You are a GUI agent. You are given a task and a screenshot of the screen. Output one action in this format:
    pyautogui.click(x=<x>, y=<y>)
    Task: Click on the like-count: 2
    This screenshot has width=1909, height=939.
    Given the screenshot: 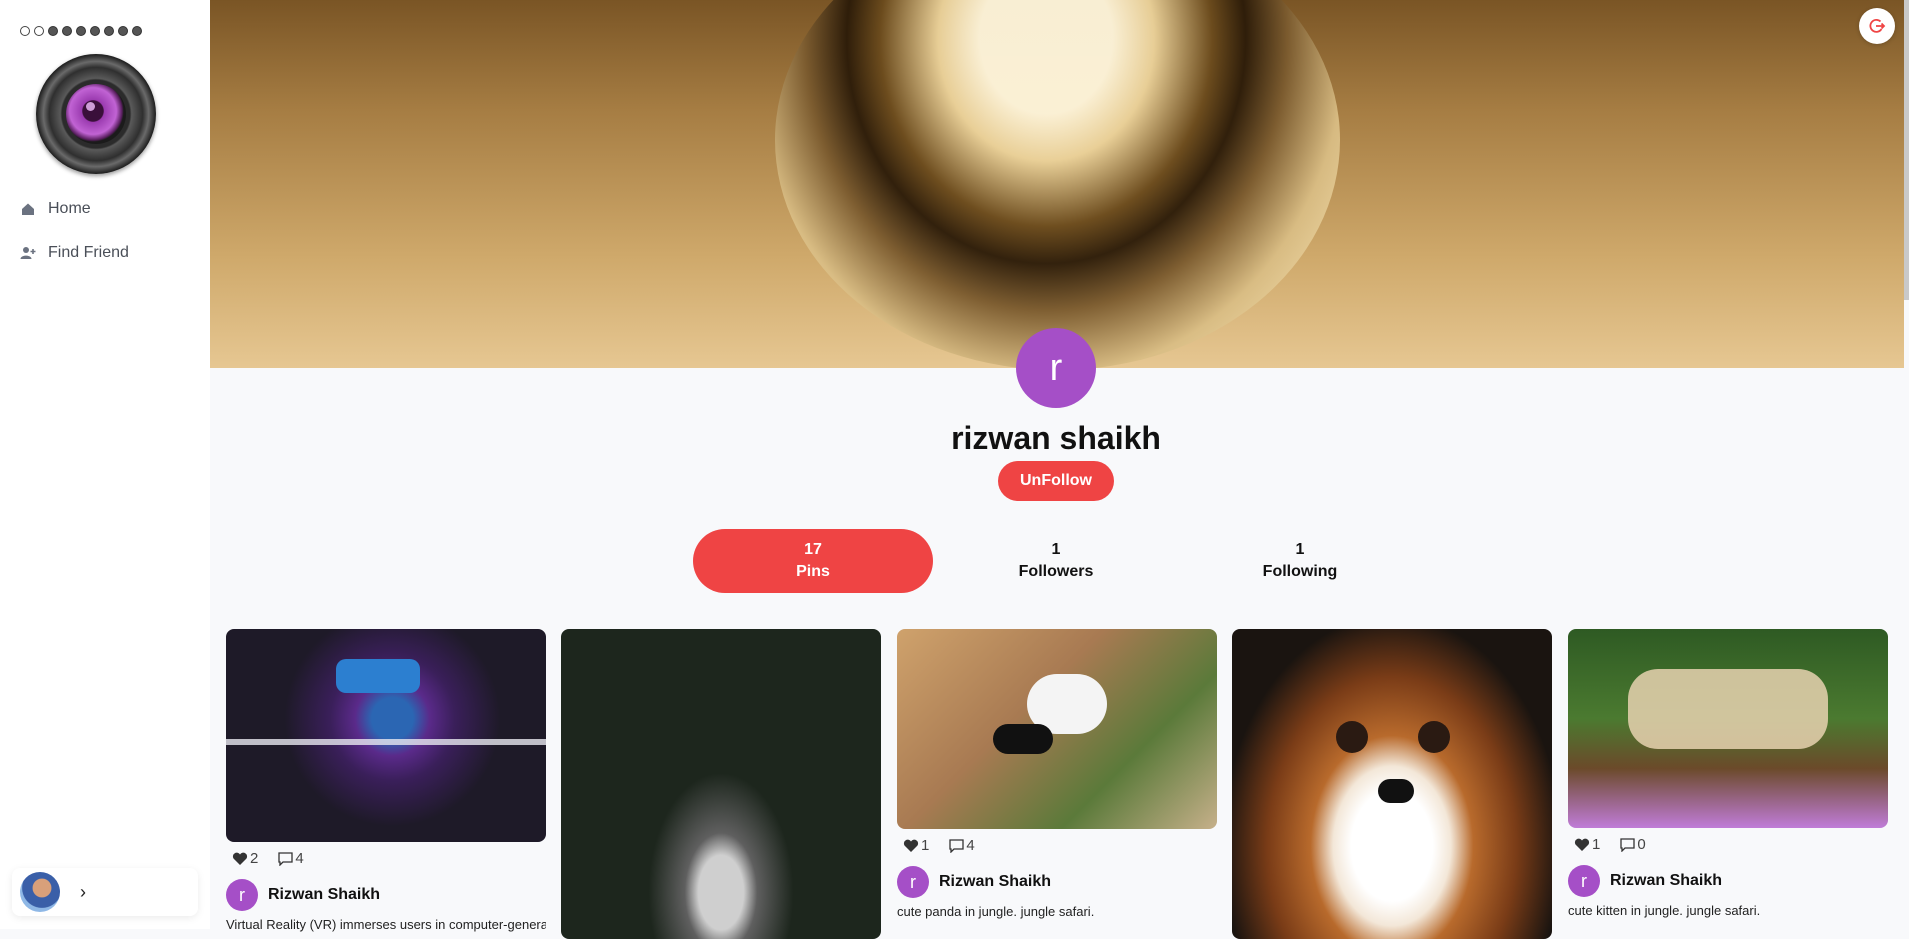 What is the action you would take?
    pyautogui.click(x=245, y=858)
    